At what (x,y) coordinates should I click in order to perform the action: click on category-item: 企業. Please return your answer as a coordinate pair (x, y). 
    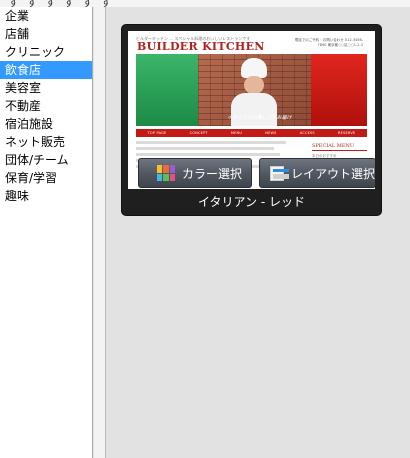
    Looking at the image, I should click on (46, 16).